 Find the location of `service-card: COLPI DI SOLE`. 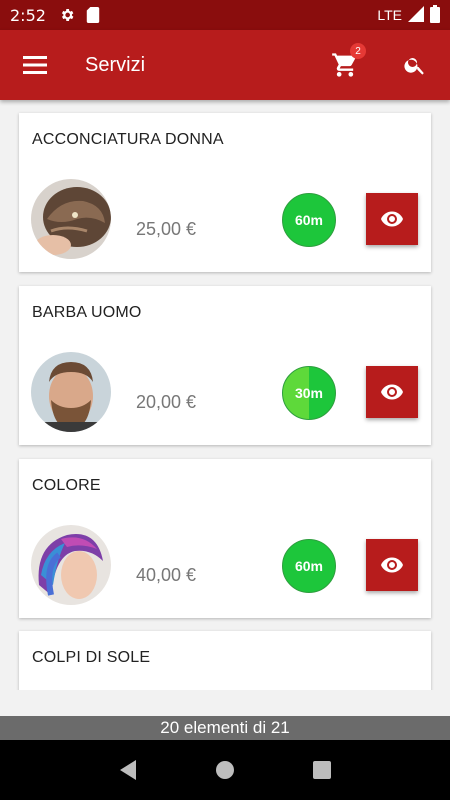

service-card: COLPI DI SOLE is located at coordinates (225, 660).